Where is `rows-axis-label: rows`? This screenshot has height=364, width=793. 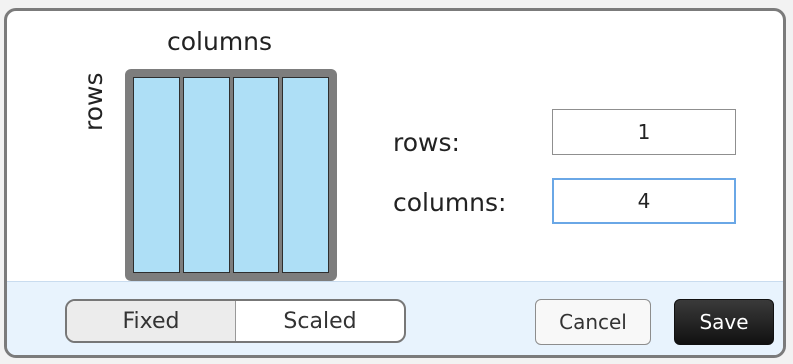
rows-axis-label: rows is located at coordinates (93, 102).